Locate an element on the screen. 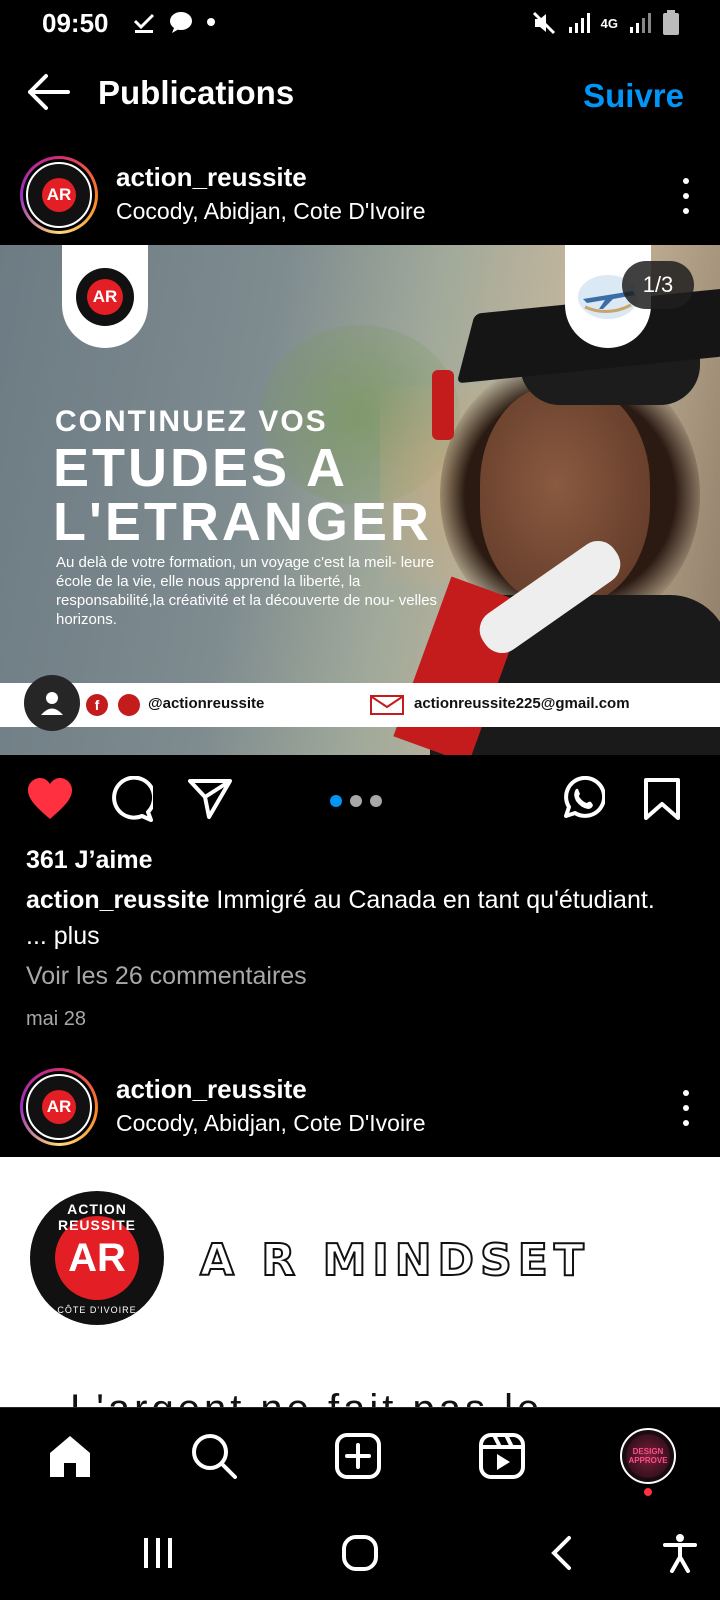 The width and height of the screenshot is (720, 1600). signal-icon is located at coordinates (579, 23).